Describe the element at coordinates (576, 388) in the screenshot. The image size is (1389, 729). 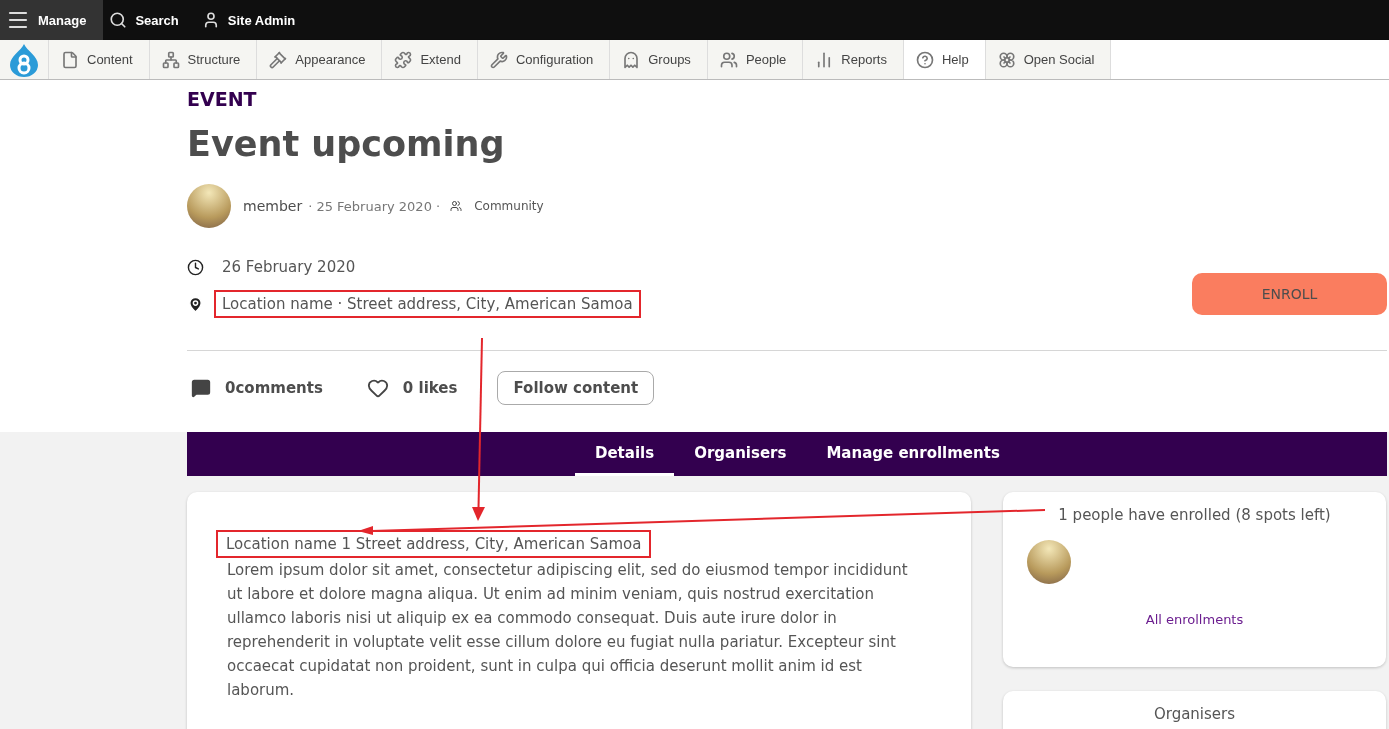
I see `follow-button: Follow content` at that location.